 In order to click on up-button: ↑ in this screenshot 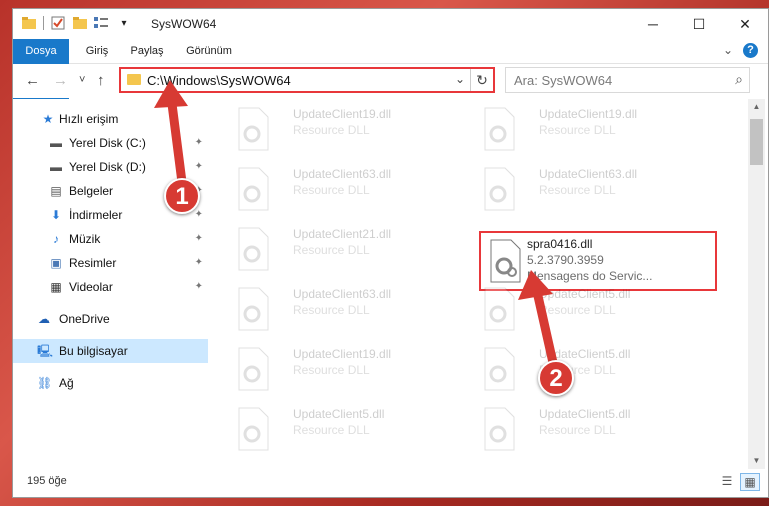, I will do `click(101, 80)`.